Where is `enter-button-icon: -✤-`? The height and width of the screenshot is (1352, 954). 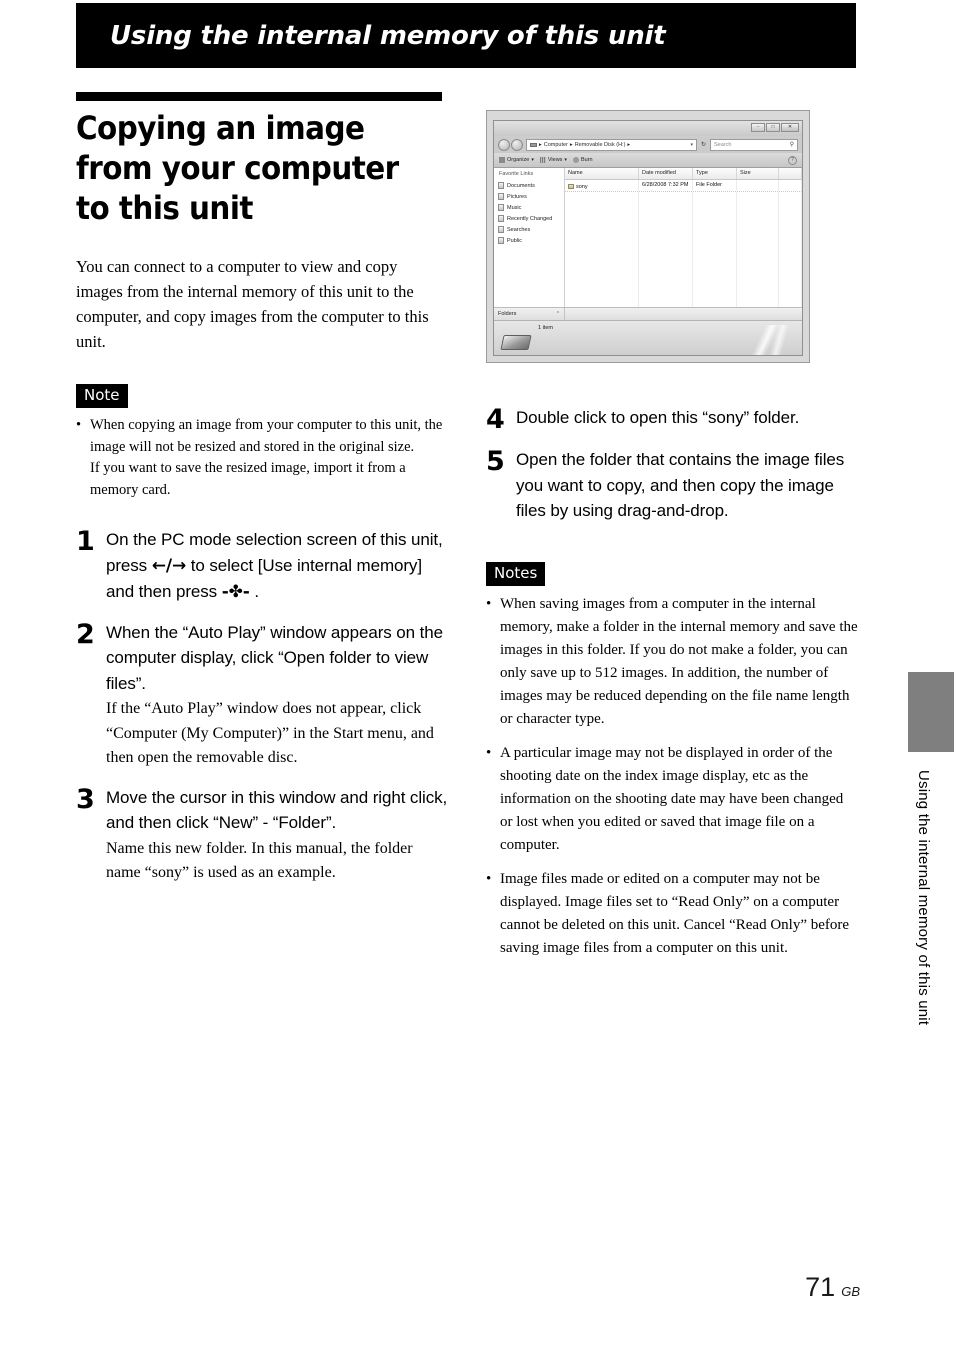 enter-button-icon: -✤- is located at coordinates (235, 592).